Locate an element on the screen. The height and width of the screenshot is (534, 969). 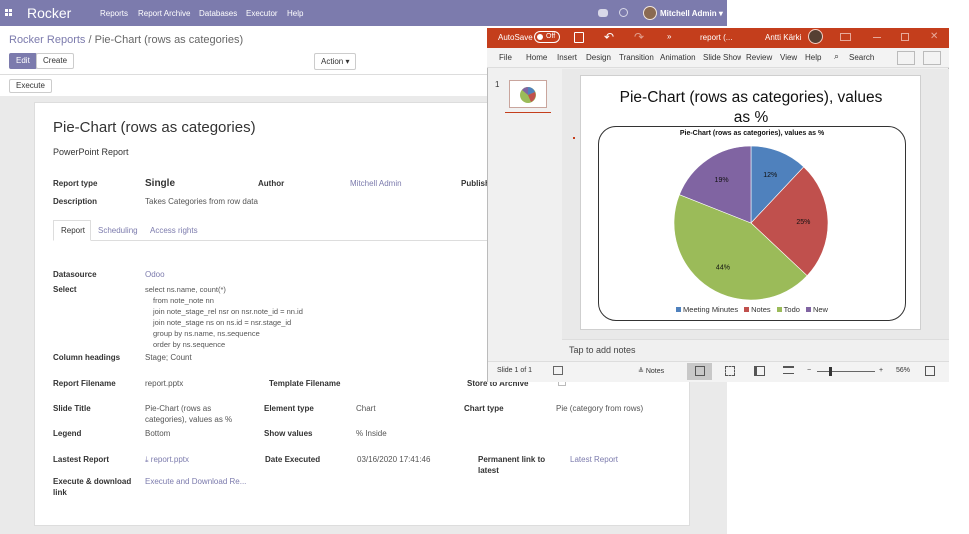
menu-databases: Databases is located at coordinates (218, 13).